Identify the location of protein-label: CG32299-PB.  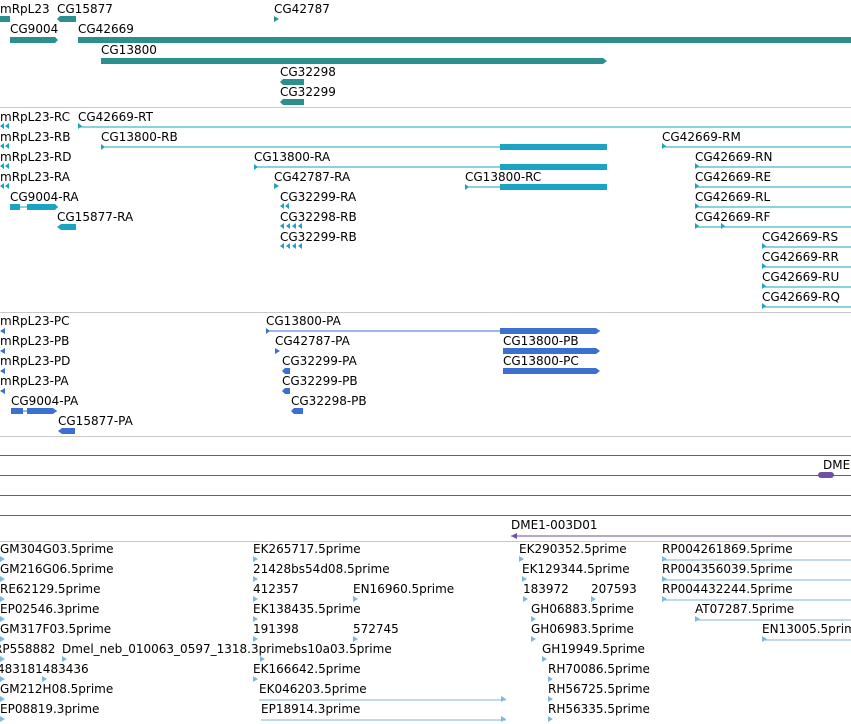
(320, 381).